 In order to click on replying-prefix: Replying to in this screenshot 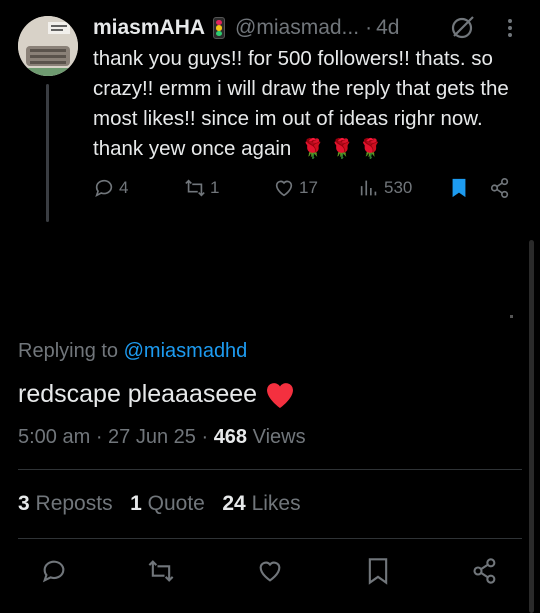, I will do `click(68, 351)`.